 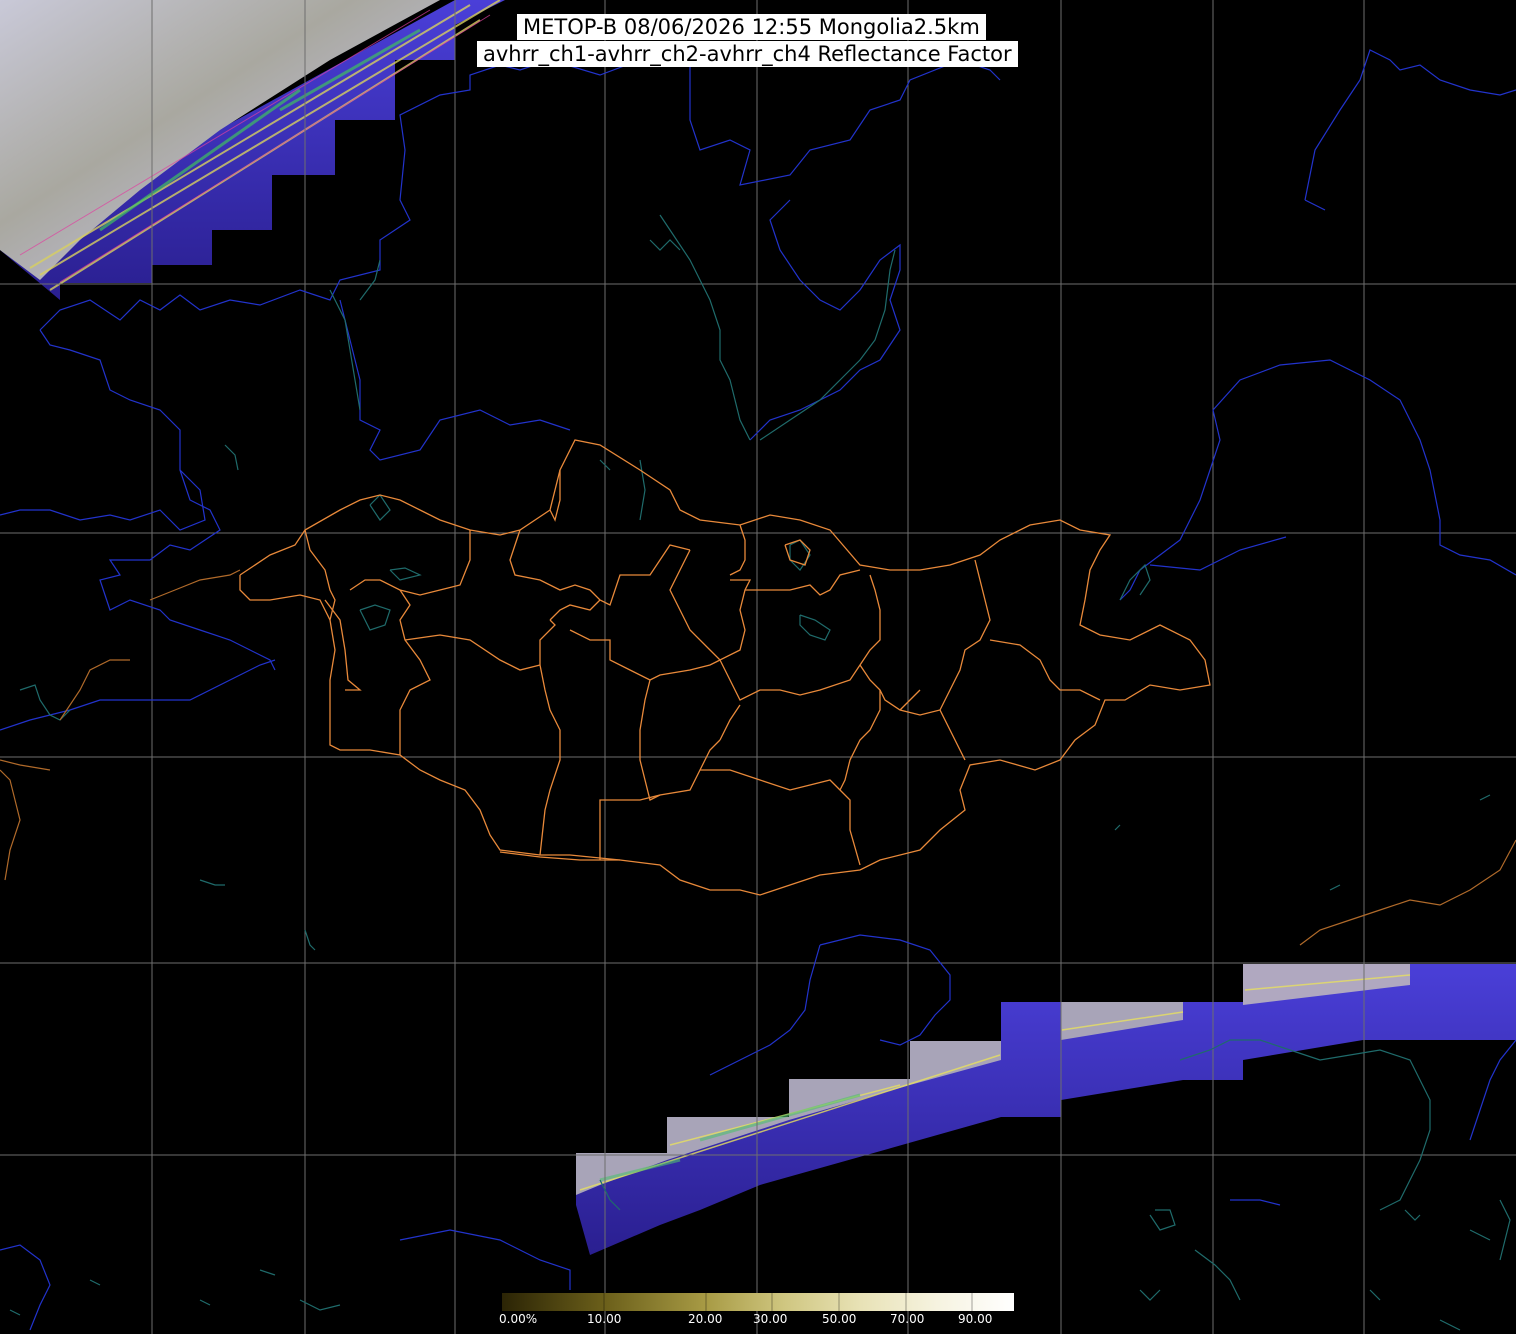 I want to click on colorbar-label: 50.00, so click(x=839, y=1319).